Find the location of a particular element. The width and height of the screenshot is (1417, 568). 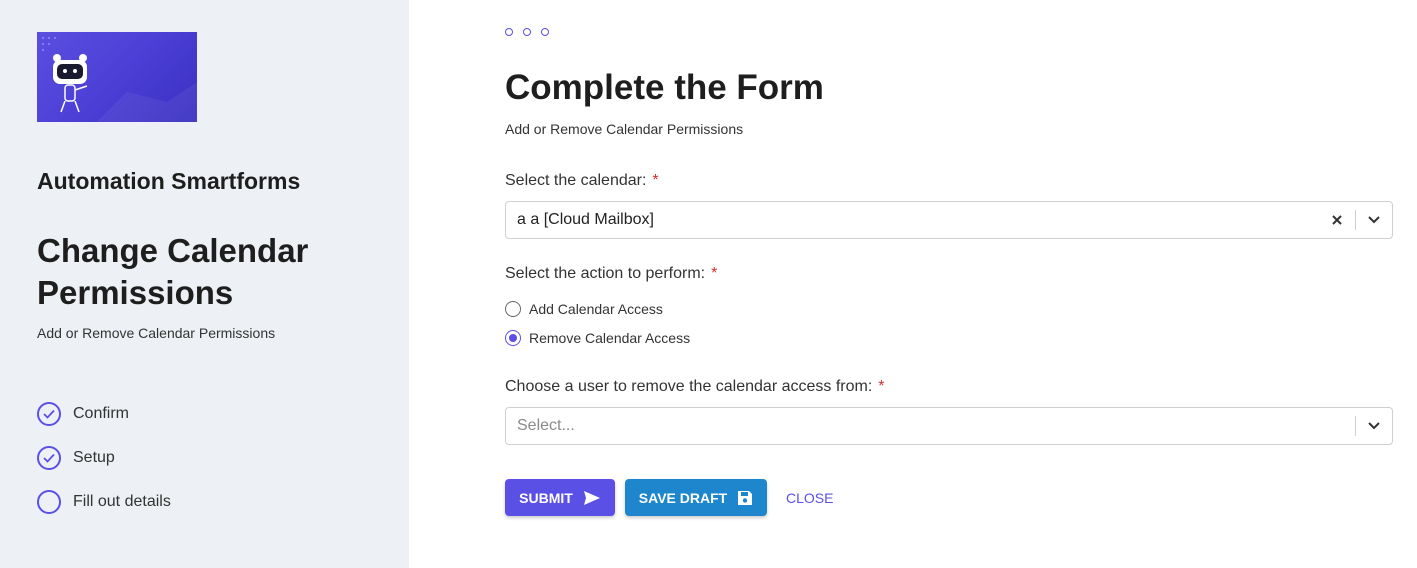

form-title: Complete the Form is located at coordinates (664, 87).